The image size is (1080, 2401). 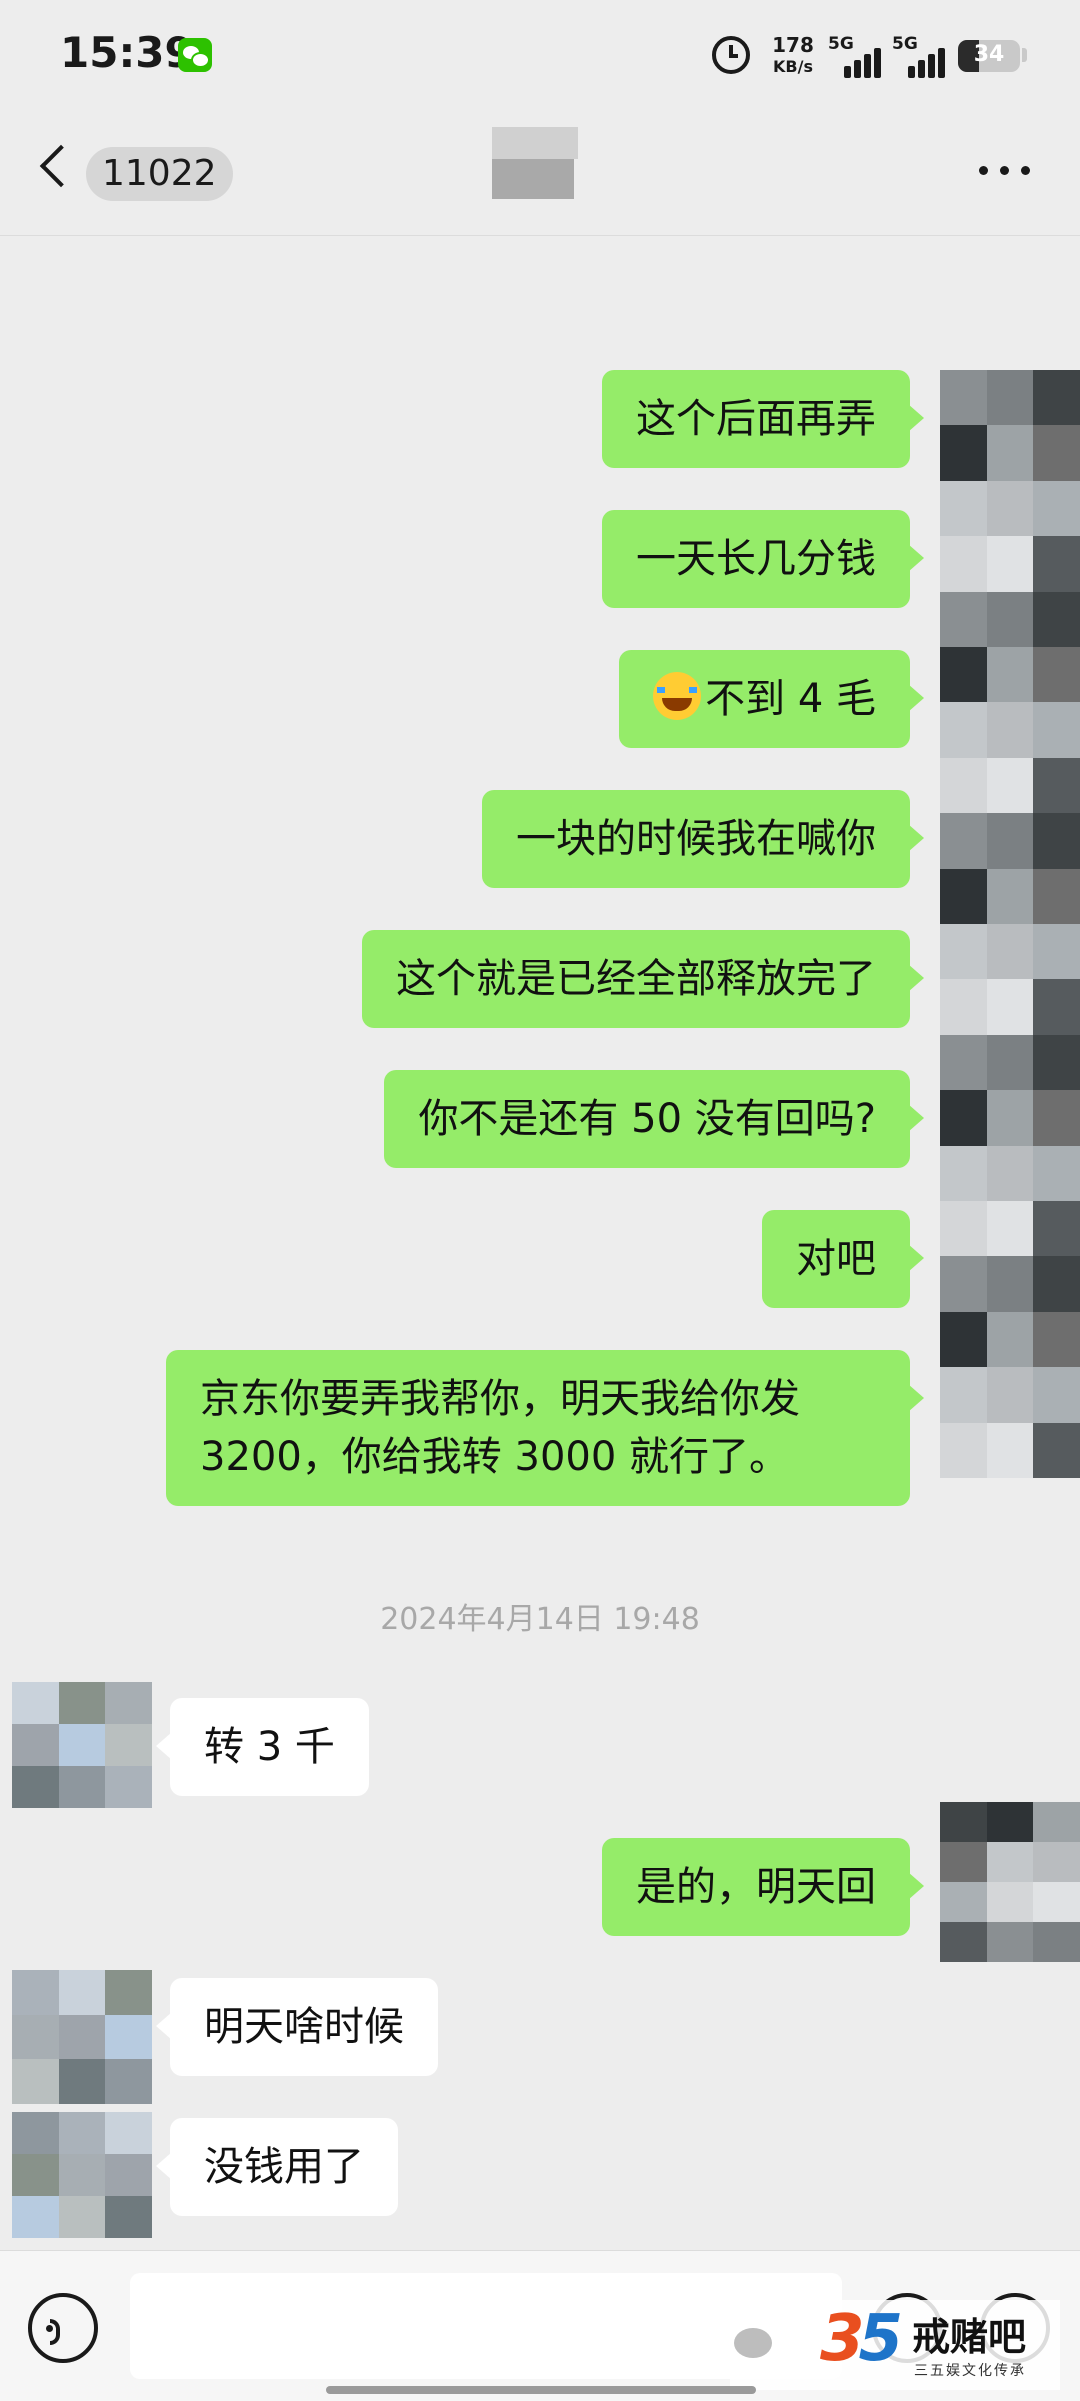 I want to click on message-bubble-received: 转 3 千, so click(x=262, y=1747).